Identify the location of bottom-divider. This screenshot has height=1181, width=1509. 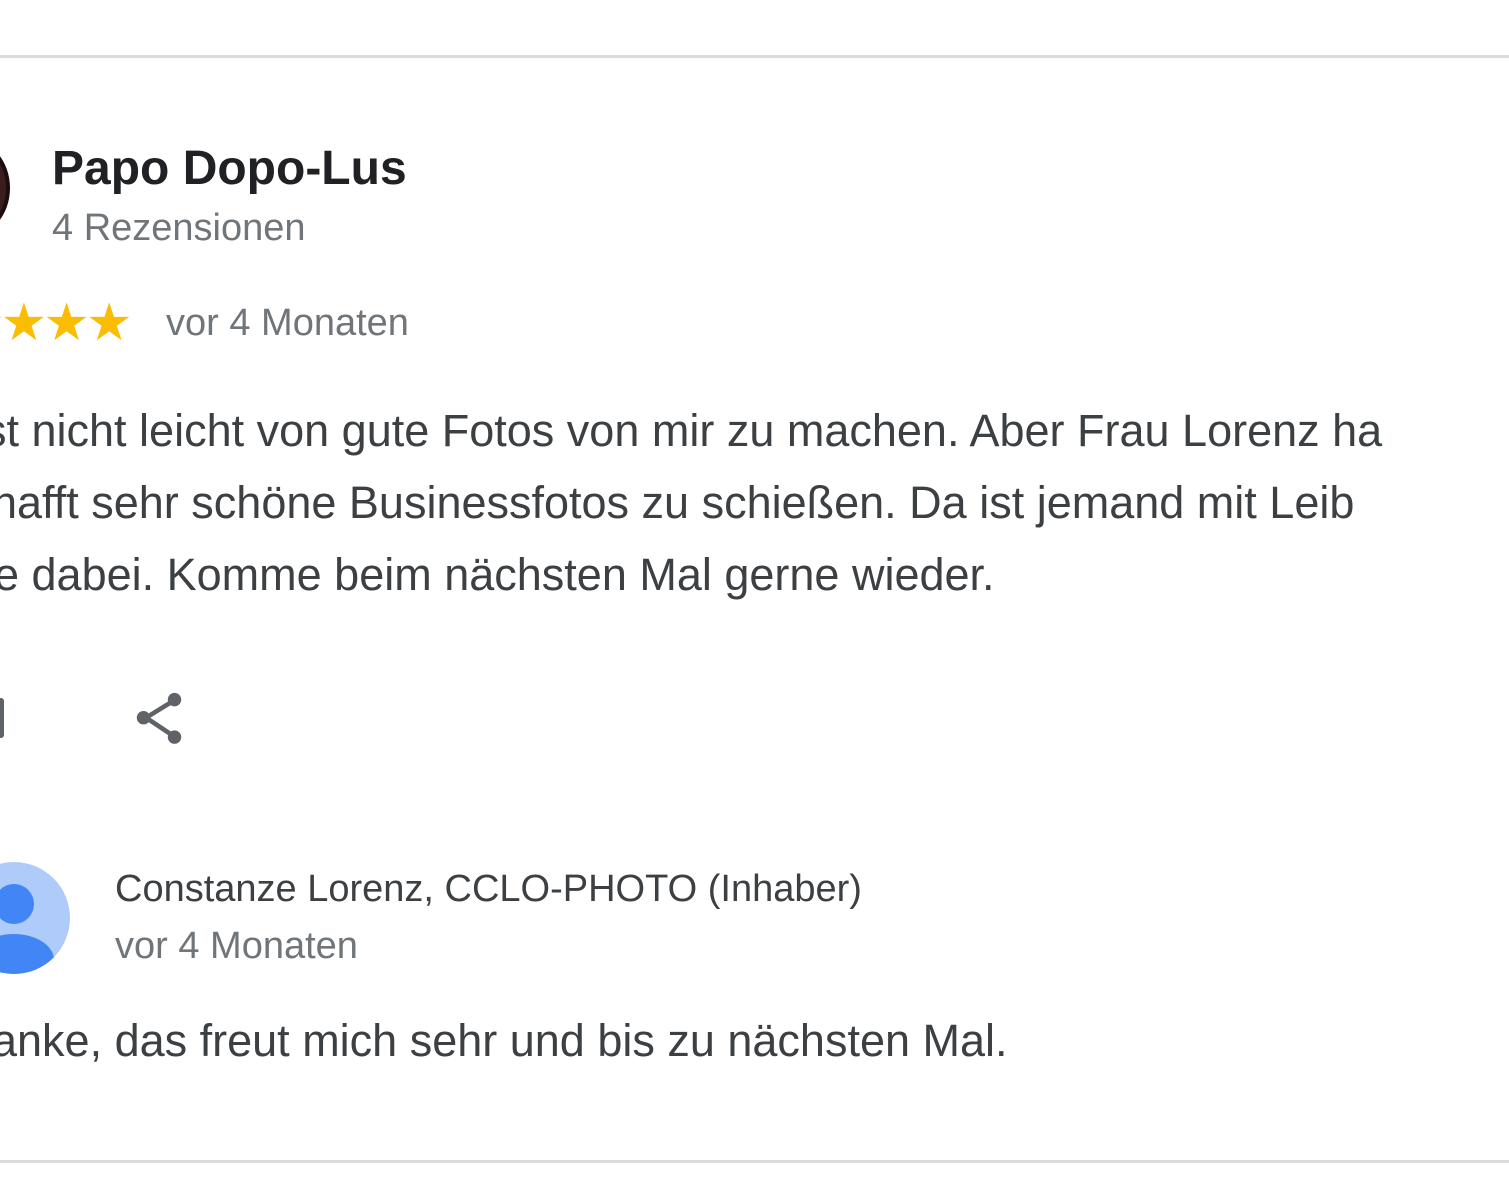
(754, 1161).